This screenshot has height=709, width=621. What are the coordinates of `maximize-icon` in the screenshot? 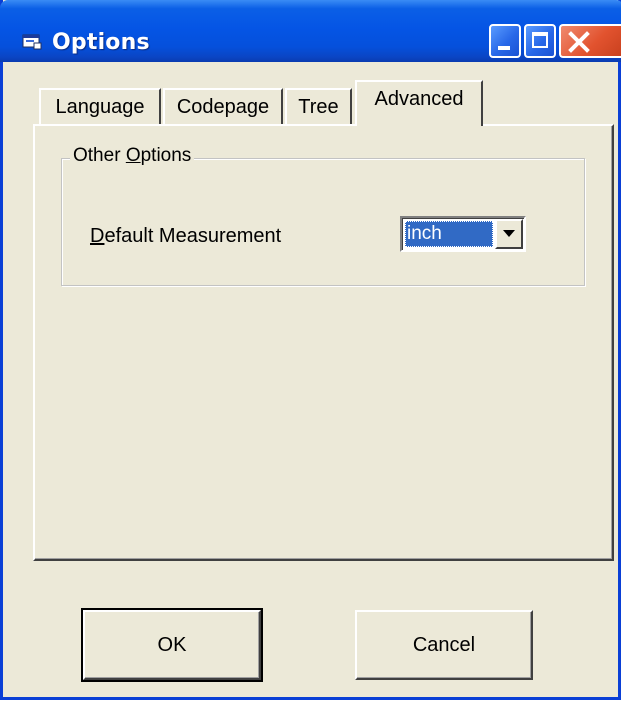 It's located at (540, 41).